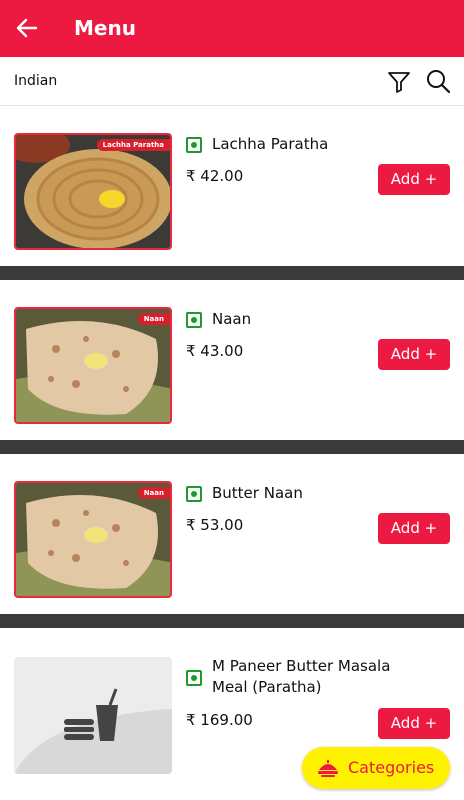 The image size is (464, 800). I want to click on item-image: Lachha Paratha, so click(93, 191).